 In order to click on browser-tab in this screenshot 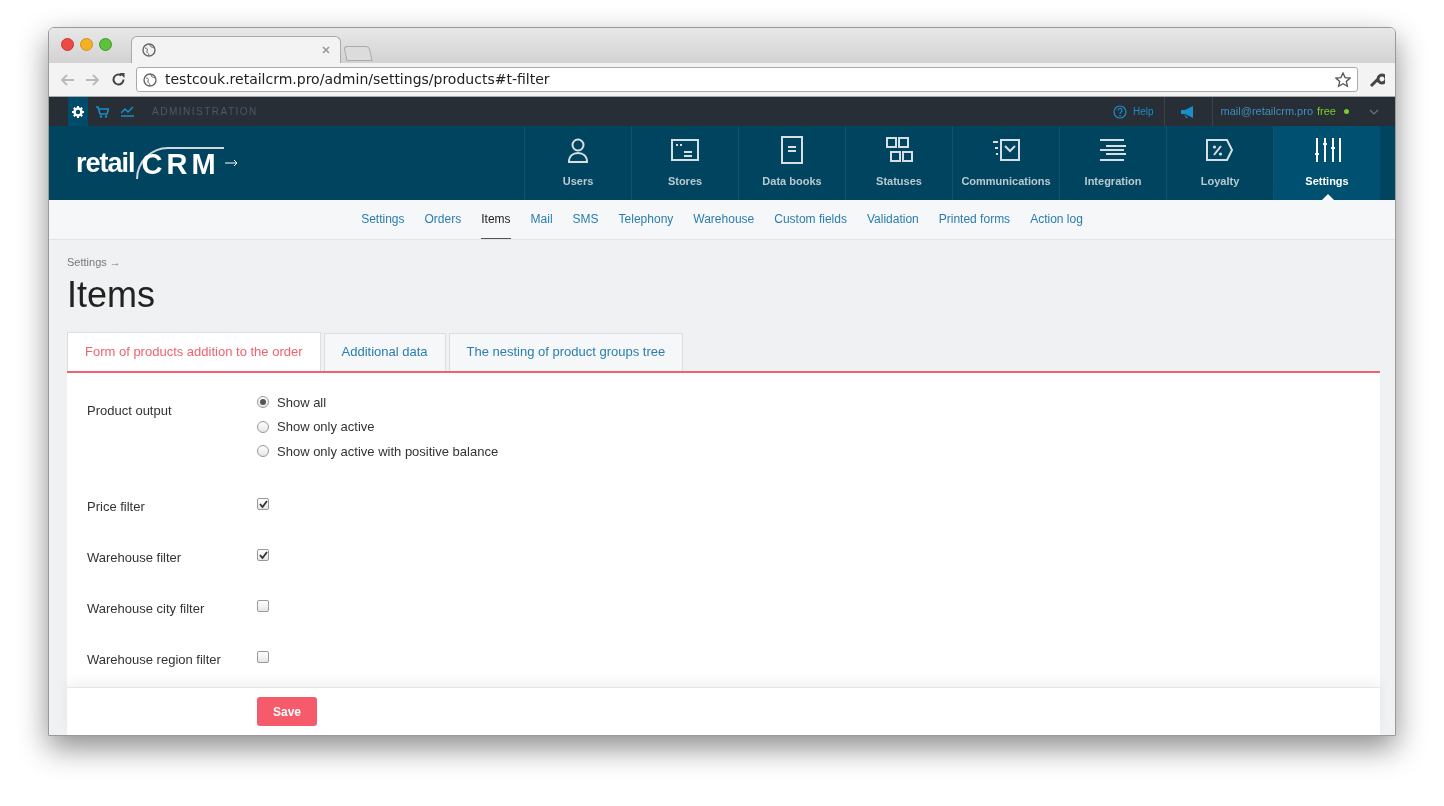, I will do `click(236, 49)`.